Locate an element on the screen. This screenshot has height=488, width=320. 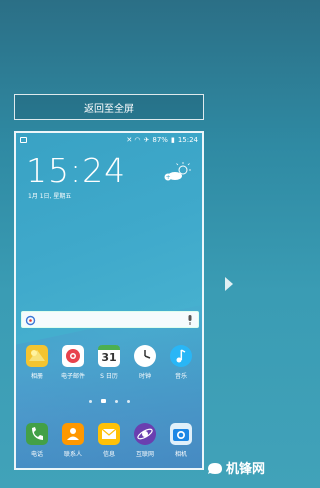
app-email: 电子邮件 is located at coordinates (73, 362).